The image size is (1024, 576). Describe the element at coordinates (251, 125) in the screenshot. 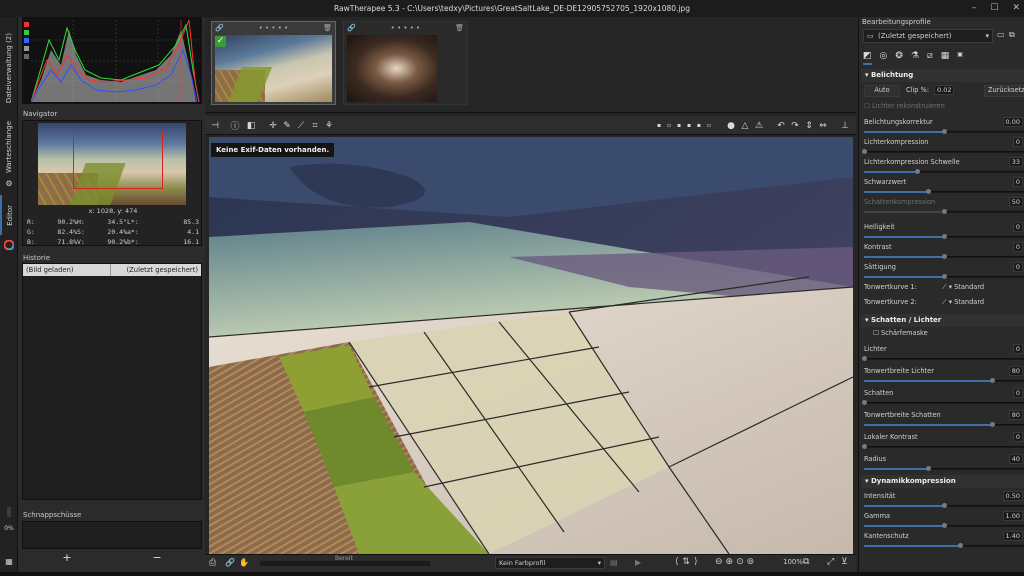

I see `before-after-icon: ◧` at that location.